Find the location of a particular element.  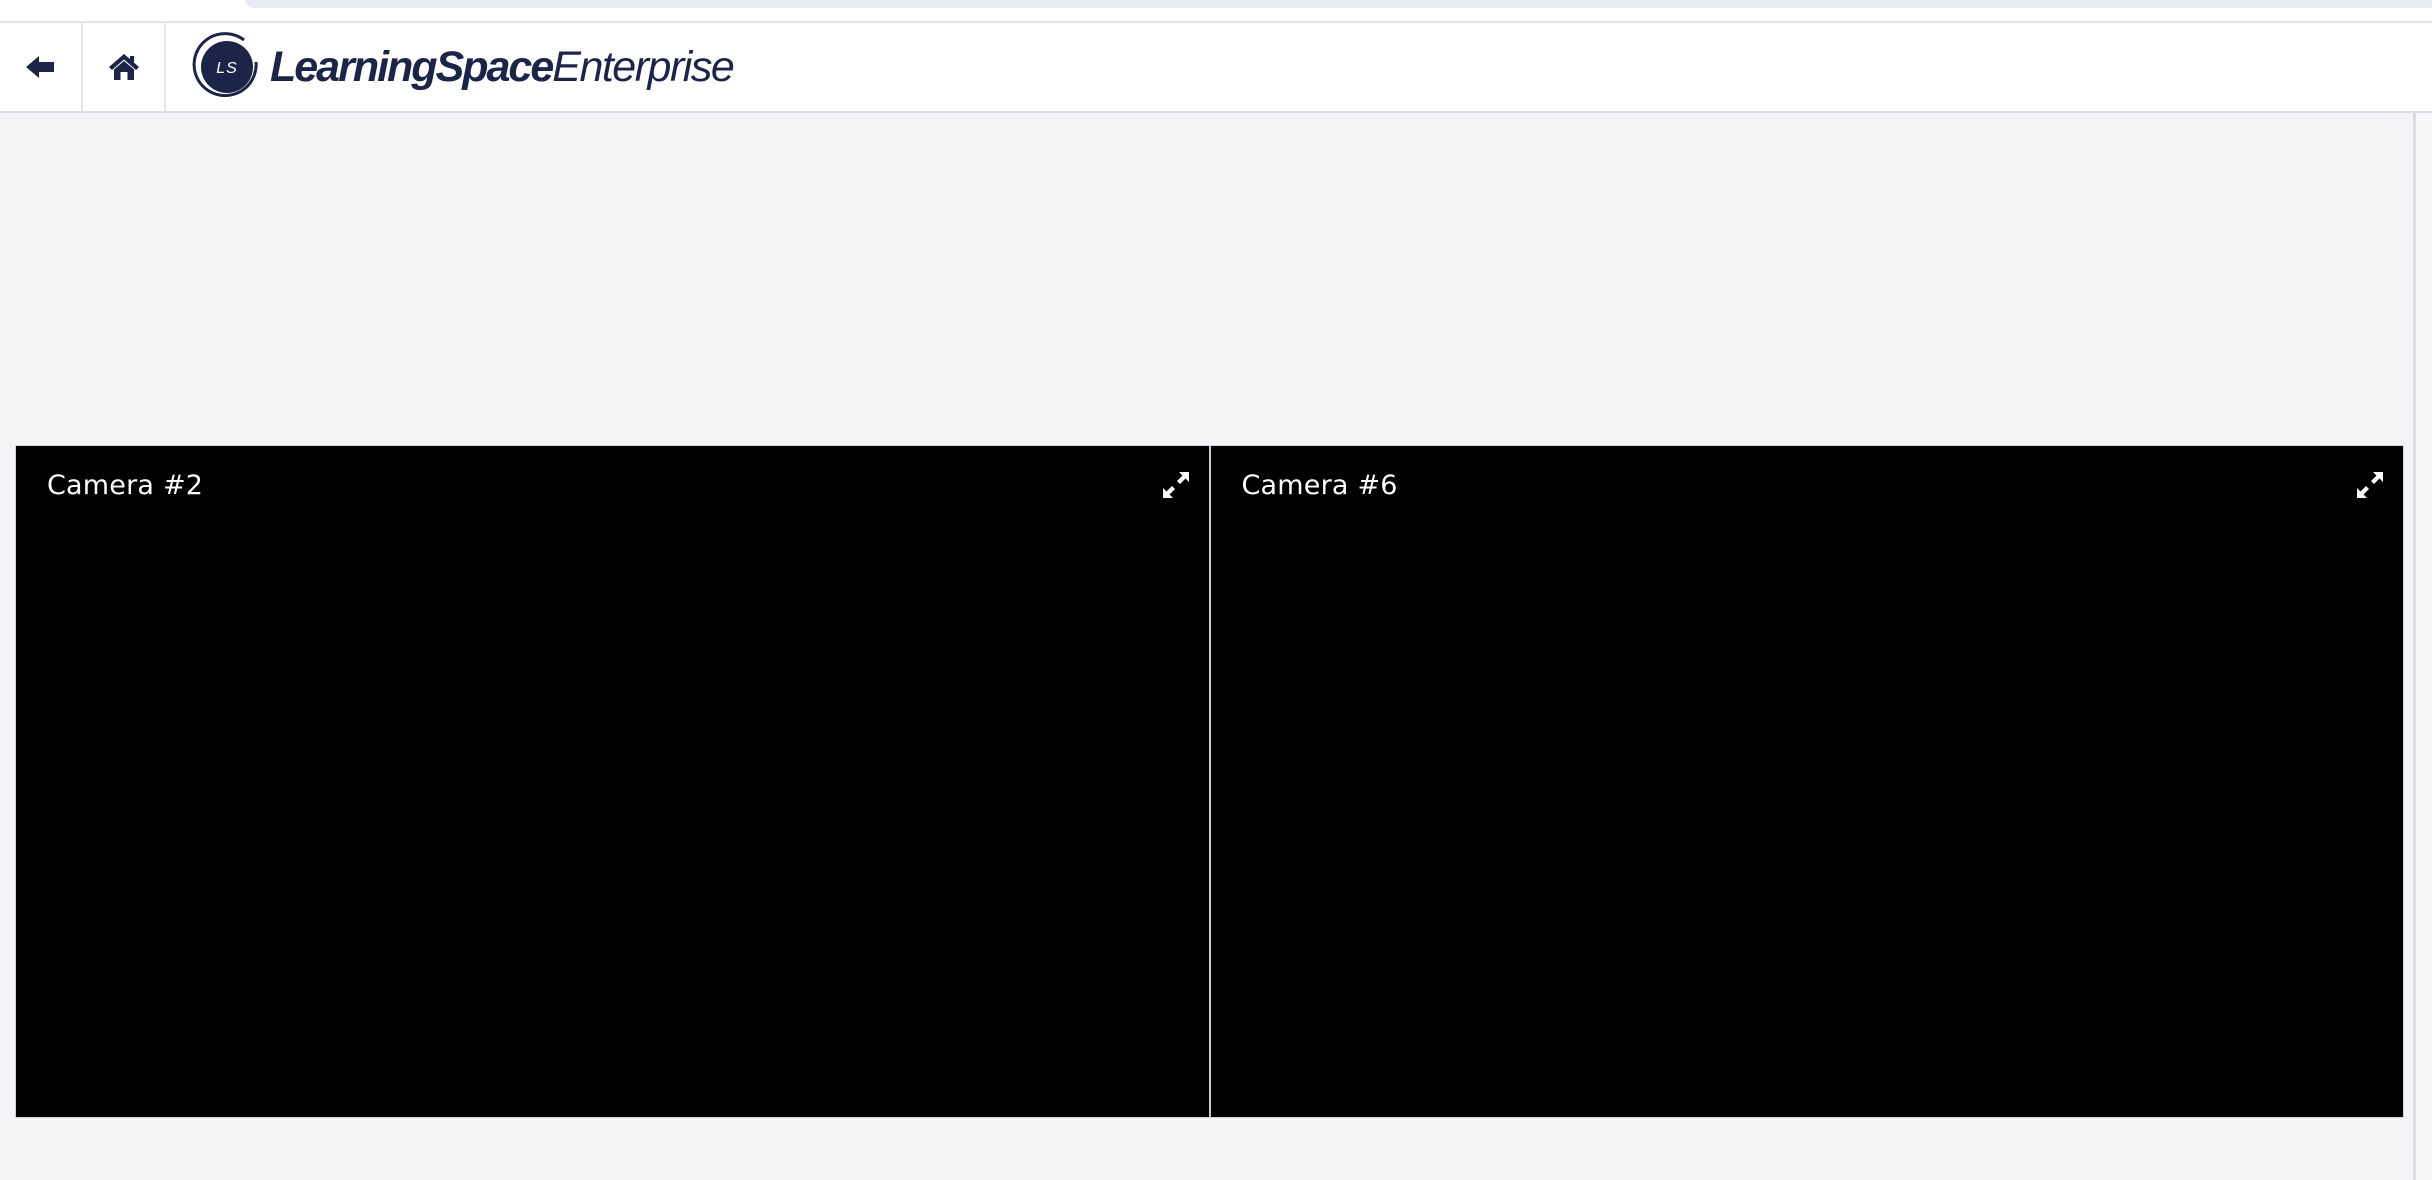

arrow-left-icon is located at coordinates (39, 67).